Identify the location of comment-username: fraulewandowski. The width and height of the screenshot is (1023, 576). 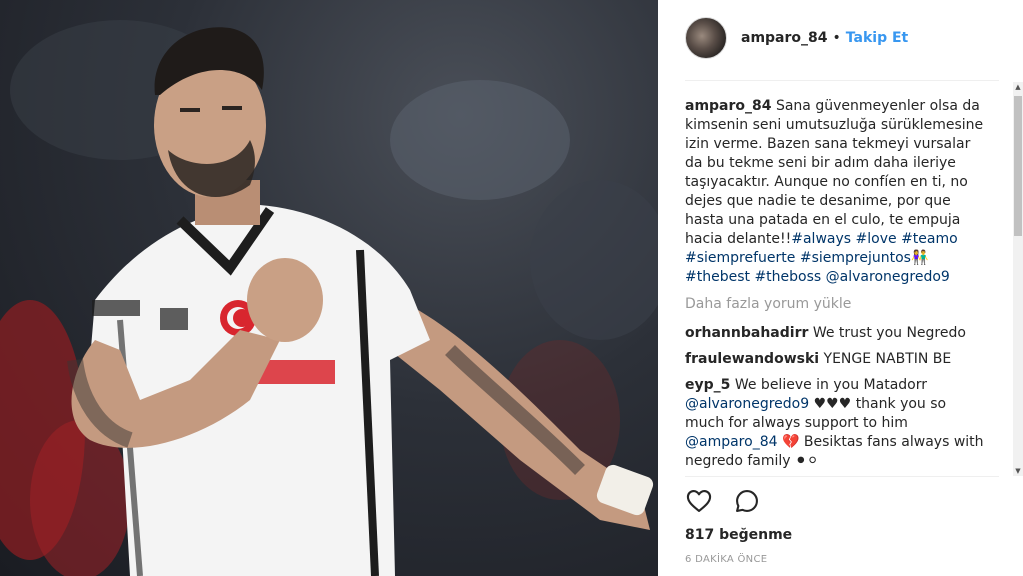
(752, 359).